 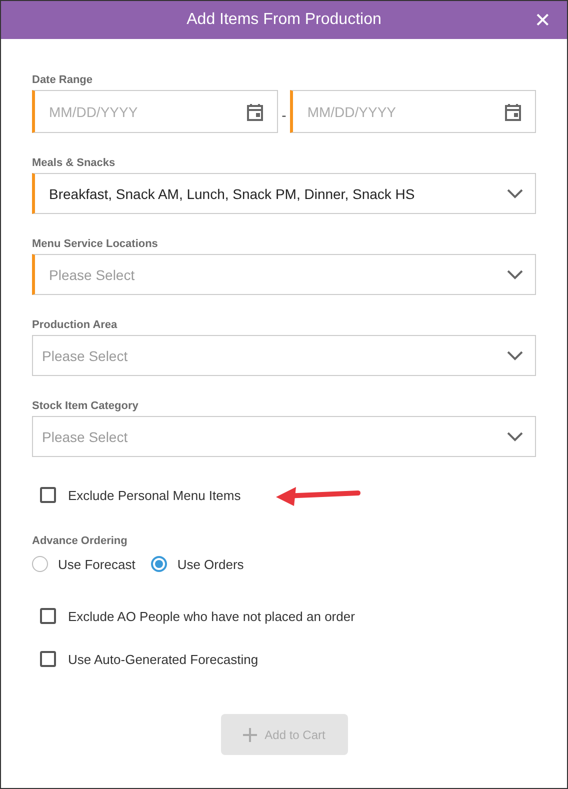 I want to click on field-label: Stock Item Category, so click(x=86, y=406).